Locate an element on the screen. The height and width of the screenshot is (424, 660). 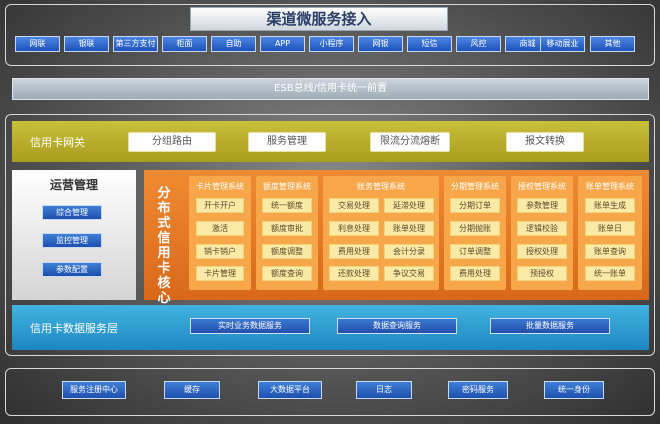
card-open-account: 开卡开户 is located at coordinates (220, 205).